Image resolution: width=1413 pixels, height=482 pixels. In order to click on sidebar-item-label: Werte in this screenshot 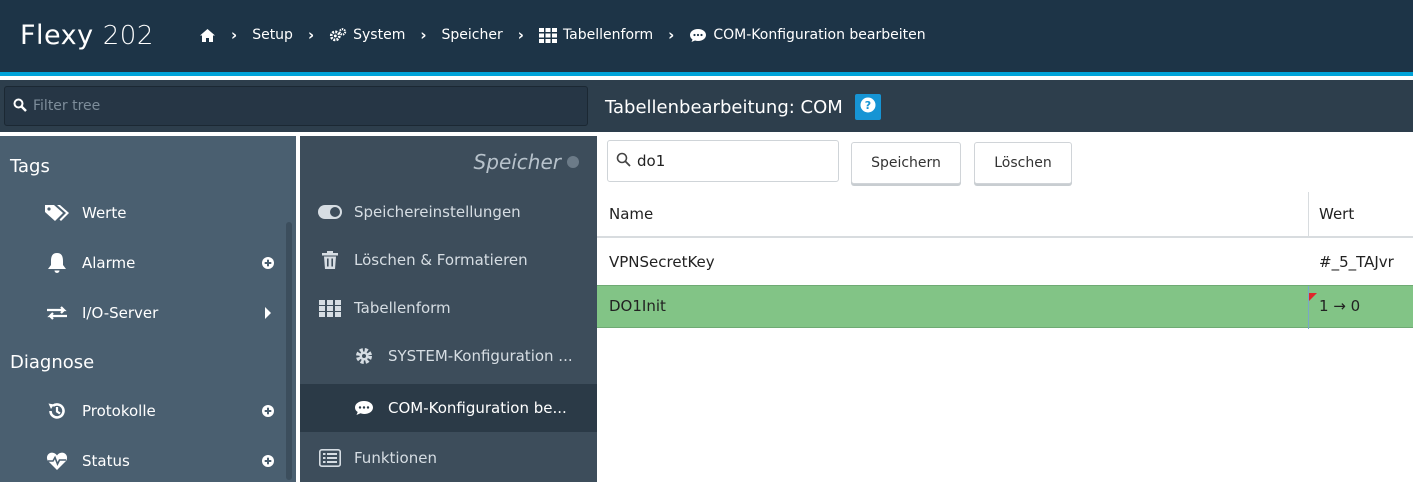, I will do `click(104, 213)`.